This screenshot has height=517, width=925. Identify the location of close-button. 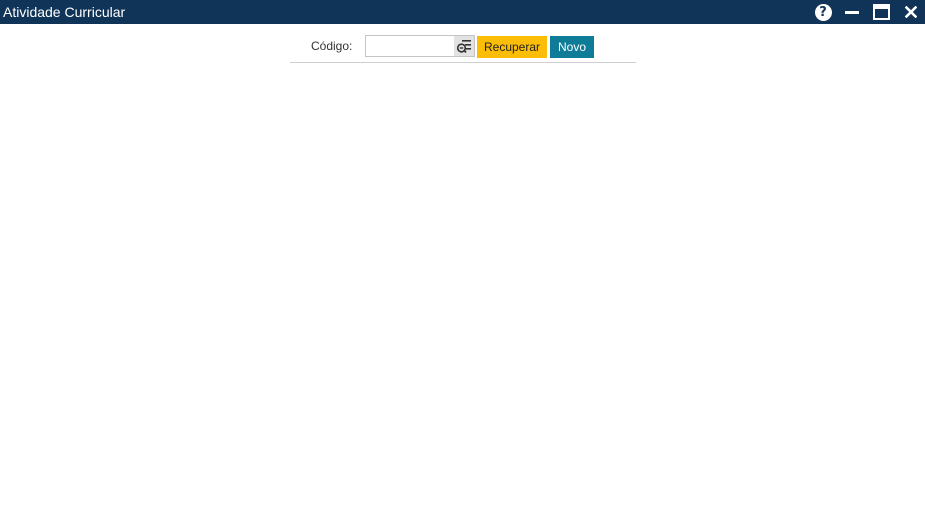
(911, 12).